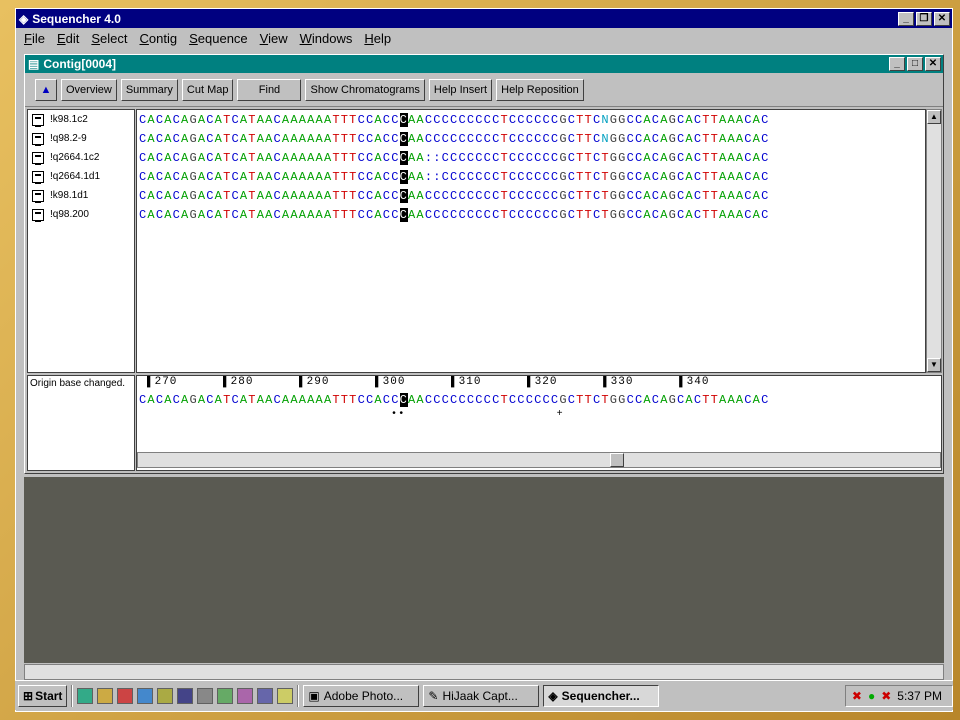 This screenshot has width=960, height=720. I want to click on cut-map-button: Cut Map, so click(207, 89).